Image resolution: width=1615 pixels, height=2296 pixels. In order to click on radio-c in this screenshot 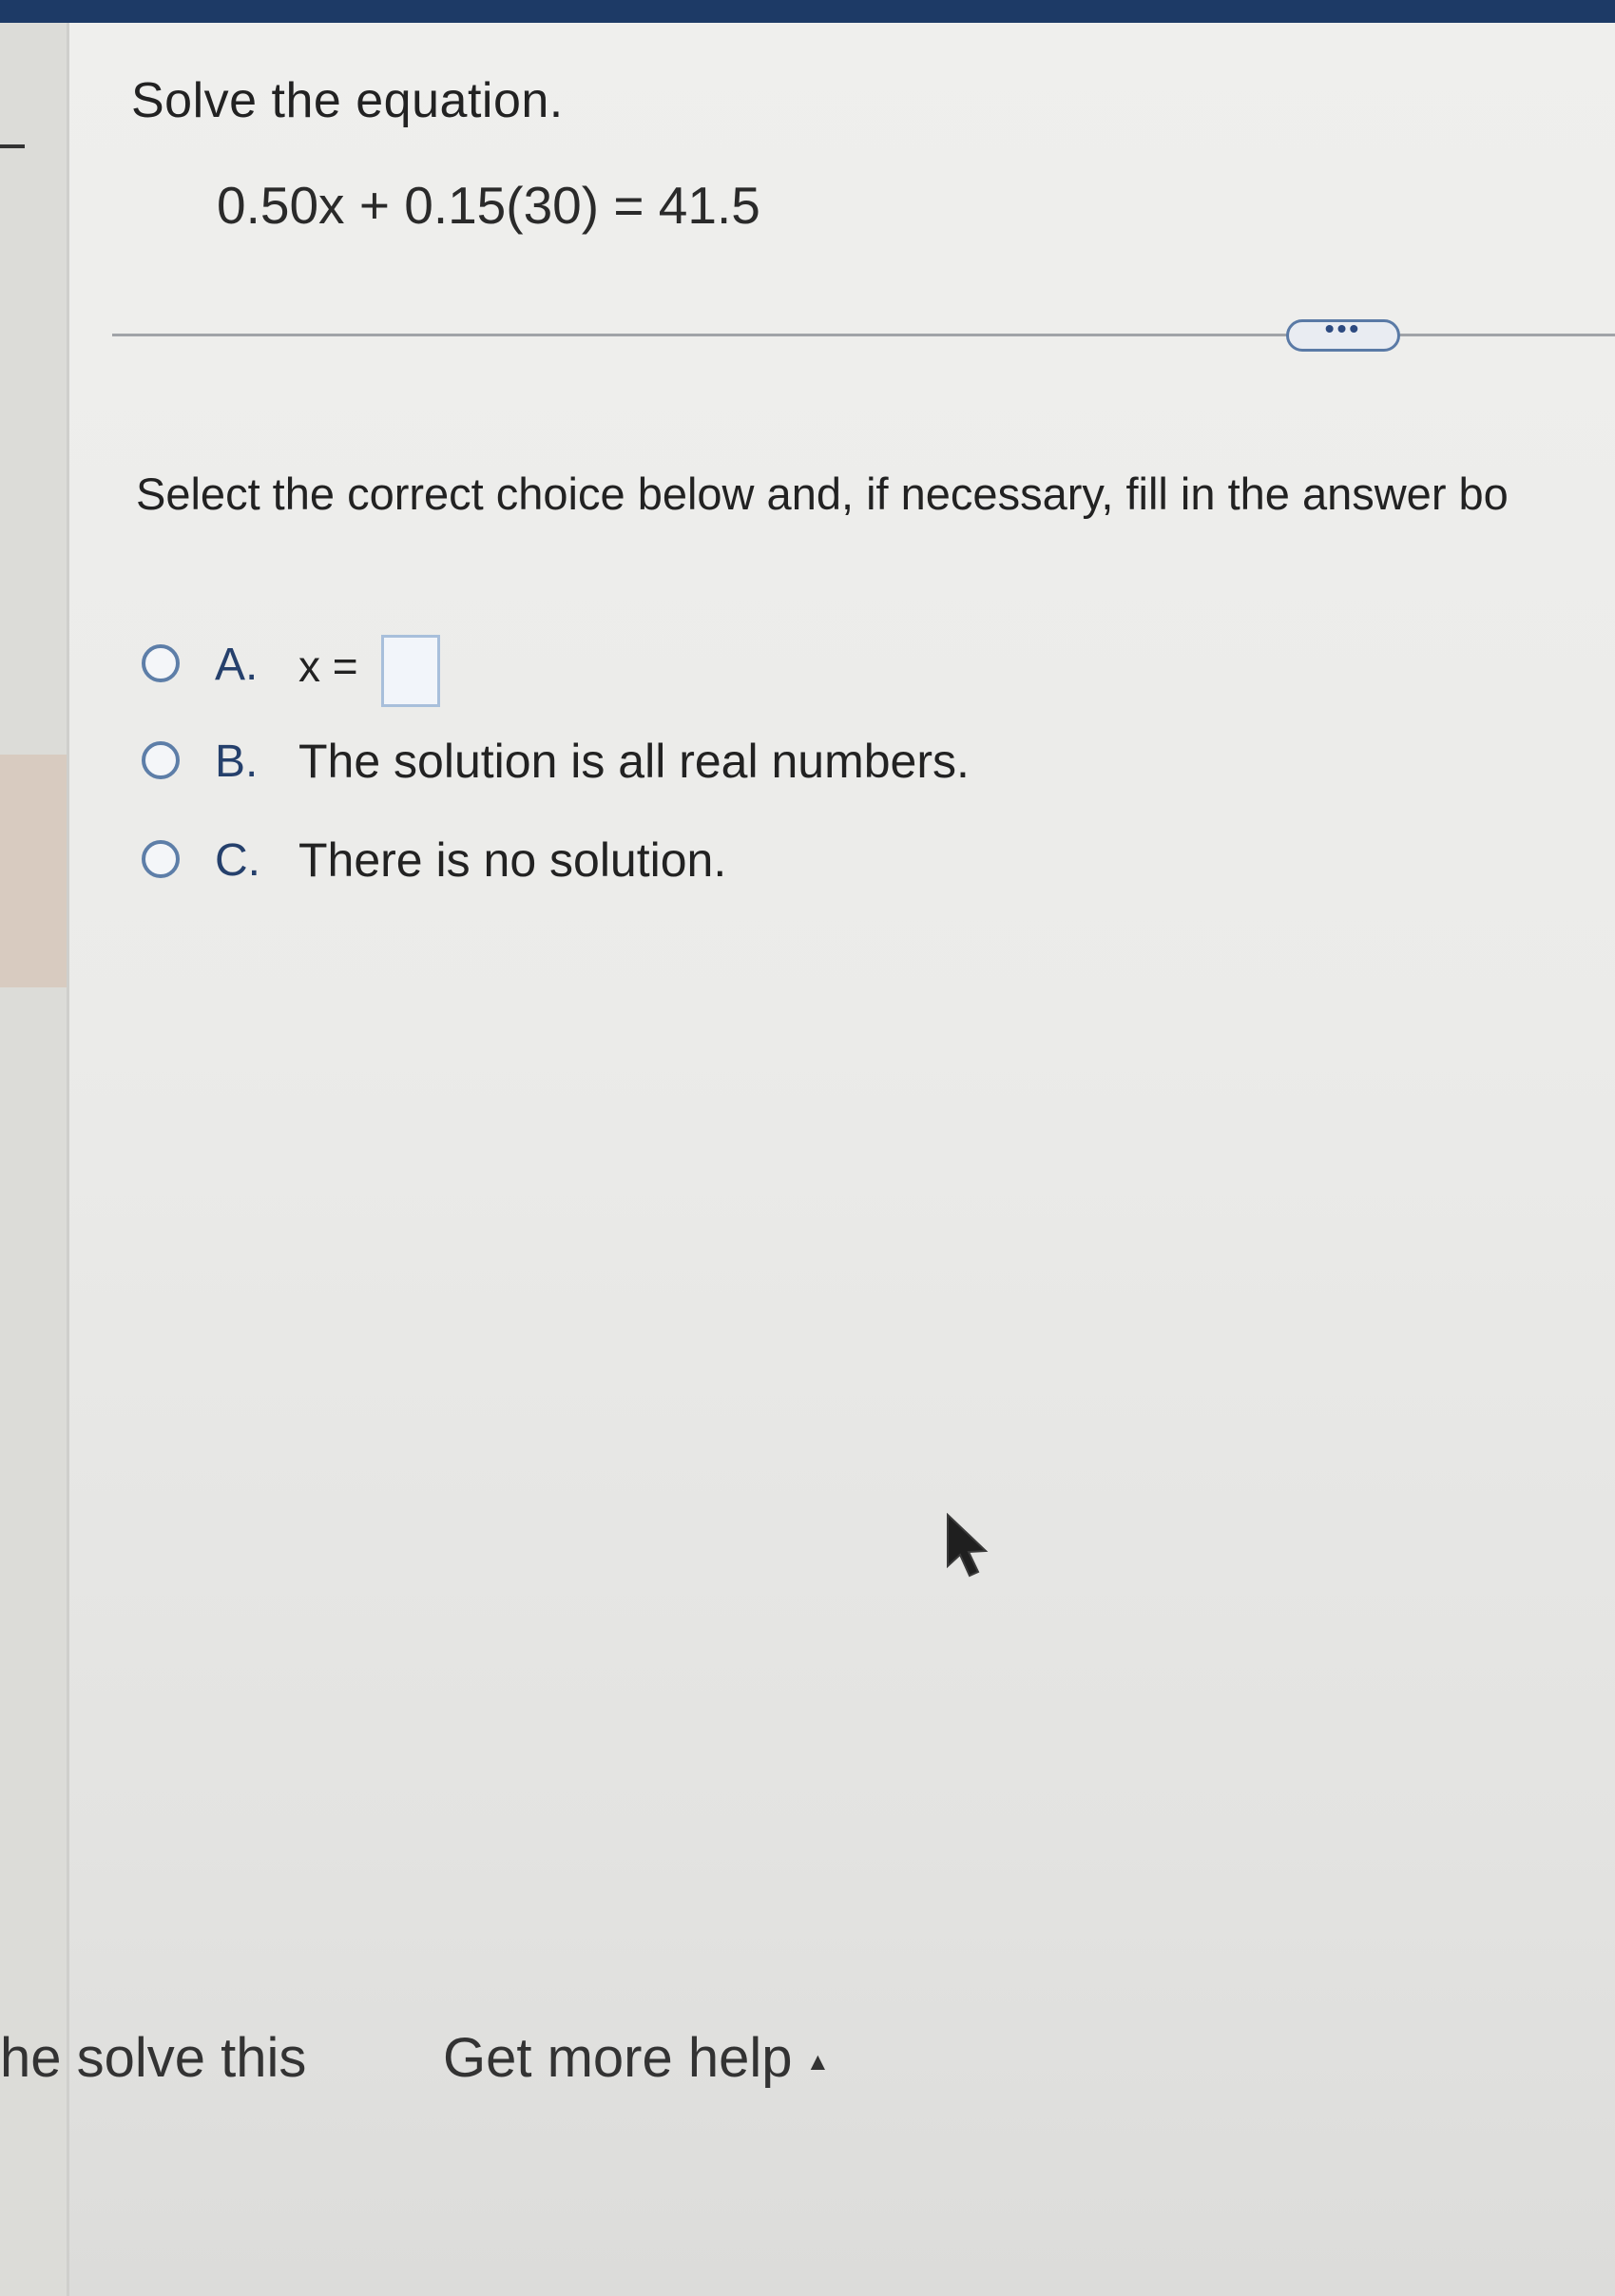, I will do `click(161, 859)`.